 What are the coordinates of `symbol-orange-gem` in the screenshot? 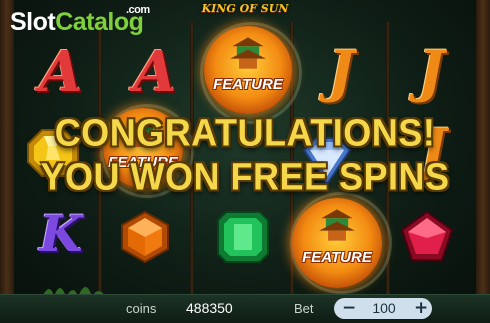 It's located at (145, 237).